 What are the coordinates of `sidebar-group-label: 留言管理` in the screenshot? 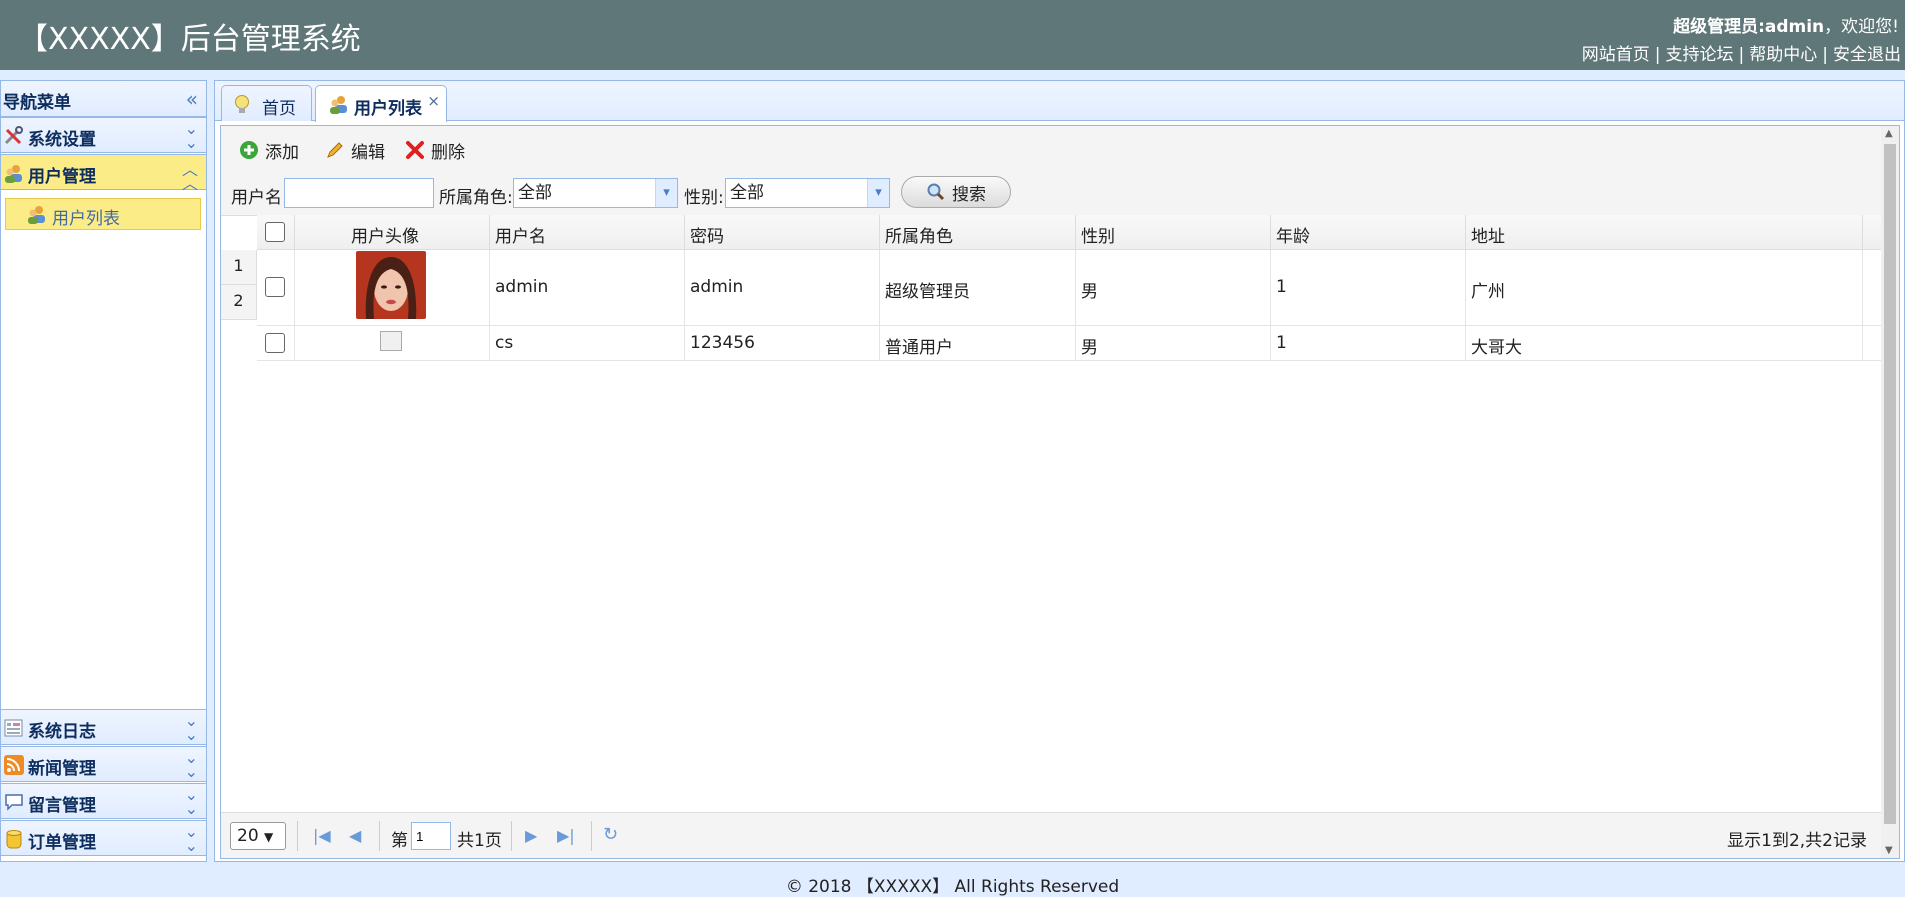 It's located at (62, 806).